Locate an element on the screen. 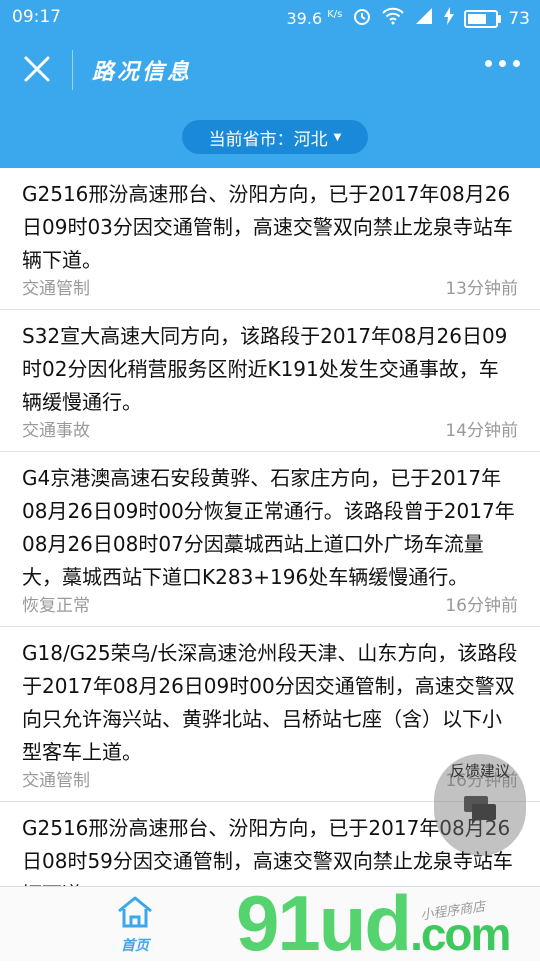 The width and height of the screenshot is (540, 969). province-label: 当前省市：河北 is located at coordinates (268, 139).